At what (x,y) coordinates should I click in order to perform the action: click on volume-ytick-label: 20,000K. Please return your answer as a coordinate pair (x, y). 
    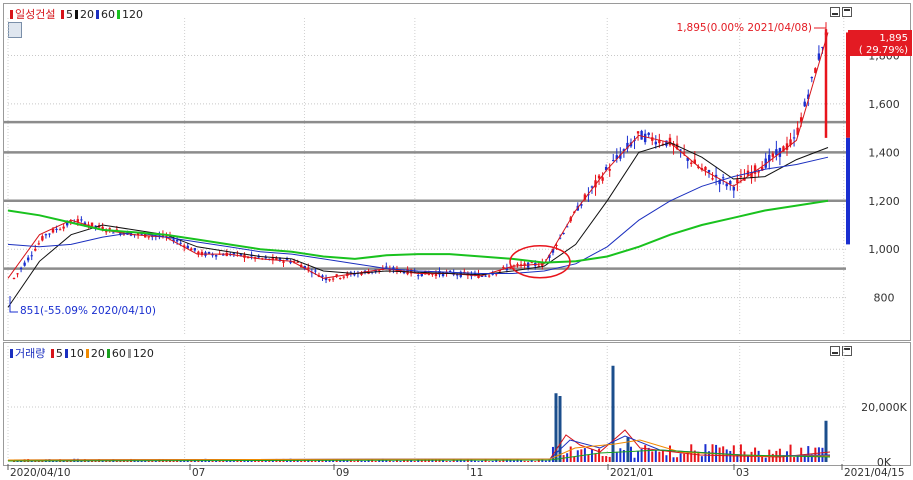
    Looking at the image, I should click on (884, 407).